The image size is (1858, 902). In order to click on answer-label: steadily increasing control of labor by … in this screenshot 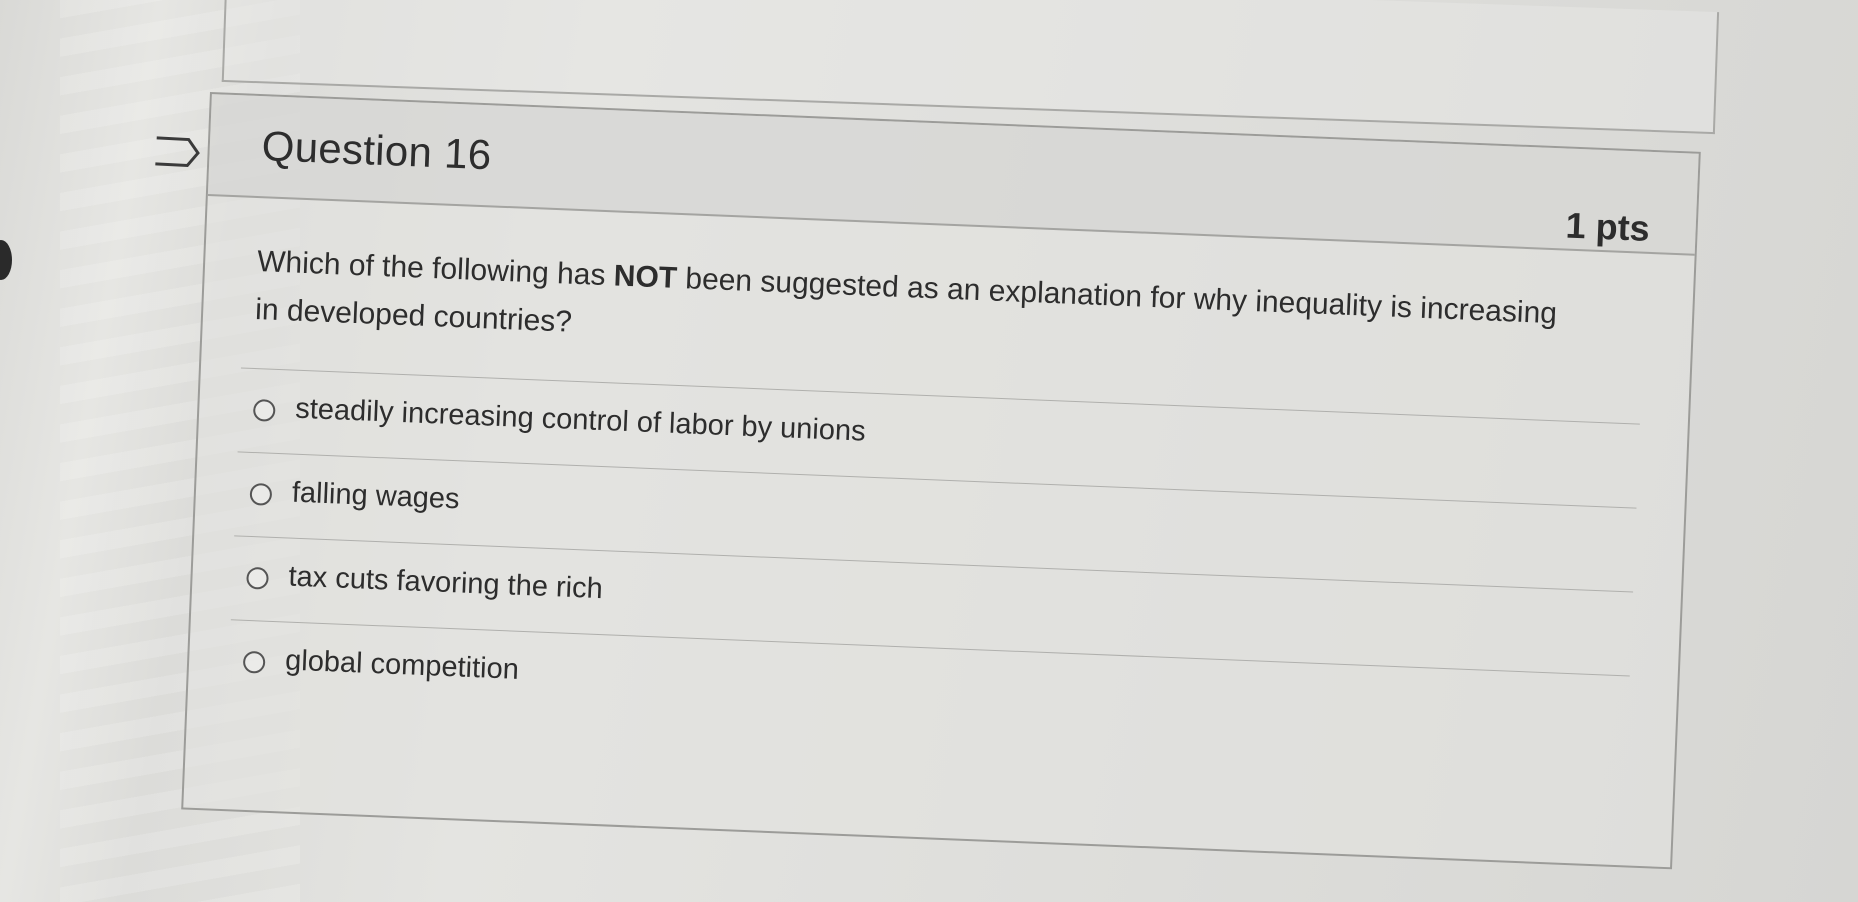, I will do `click(581, 421)`.